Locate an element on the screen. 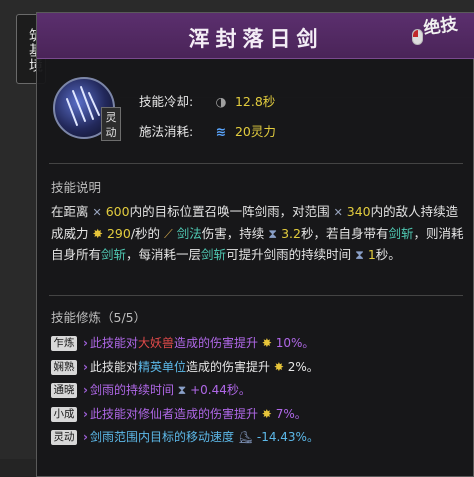  tooltip-header: 浑封落日剑 绝技 is located at coordinates (255, 36).